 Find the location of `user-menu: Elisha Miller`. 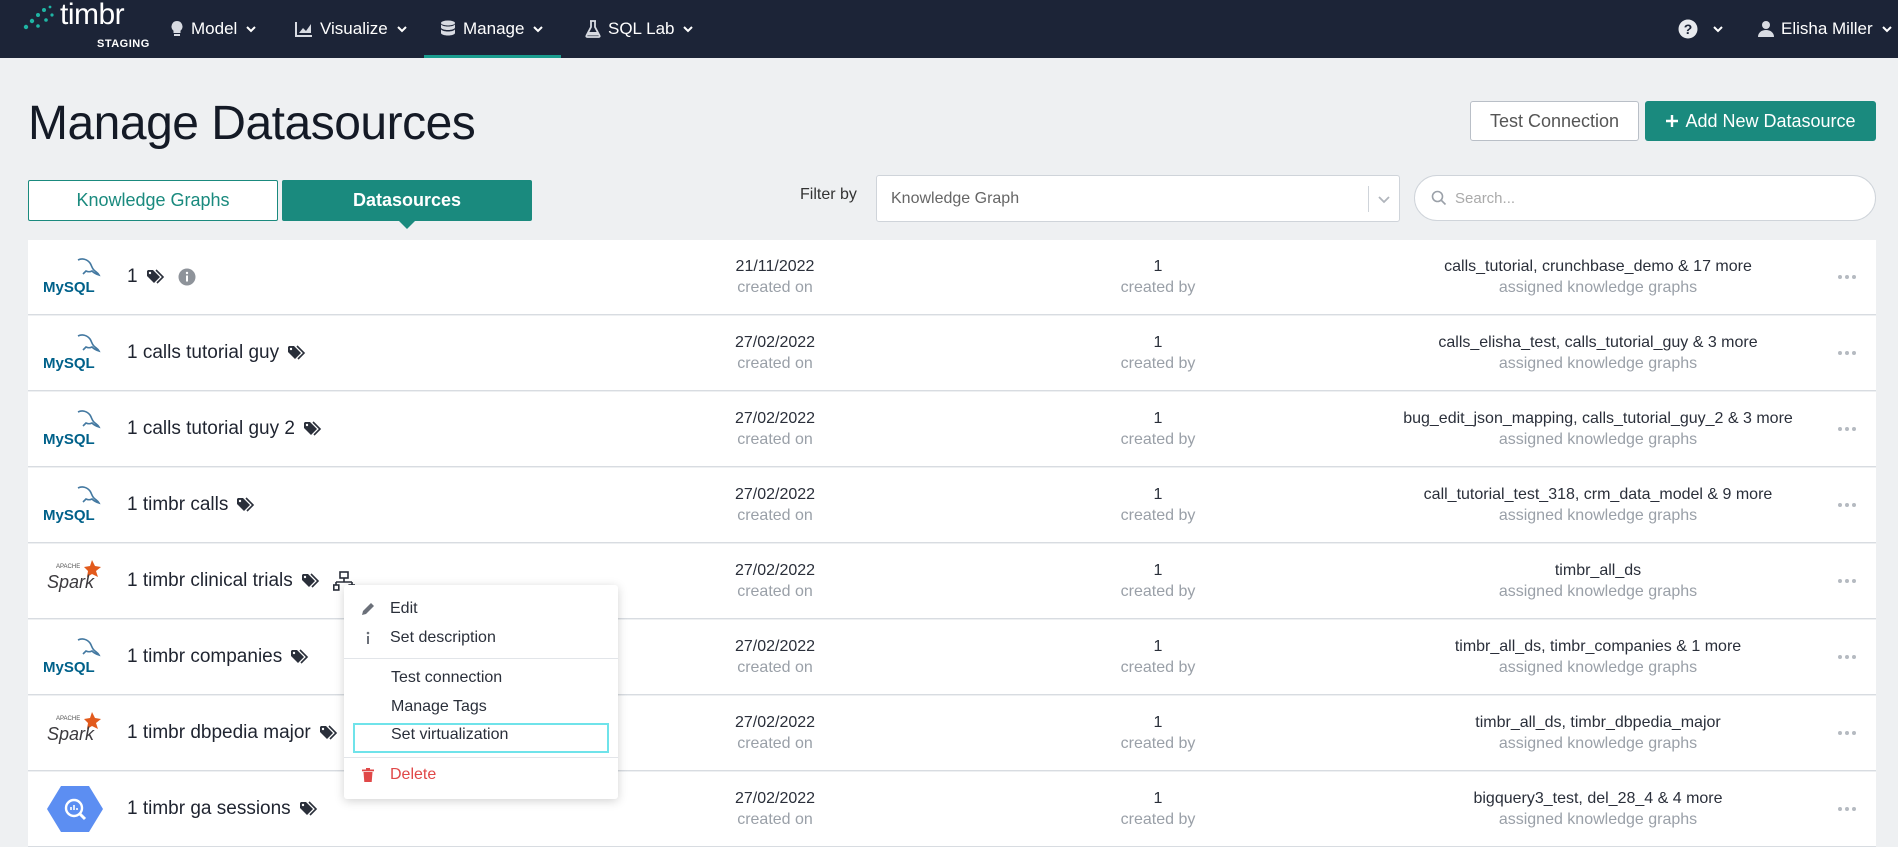

user-menu: Elisha Miller is located at coordinates (1826, 29).